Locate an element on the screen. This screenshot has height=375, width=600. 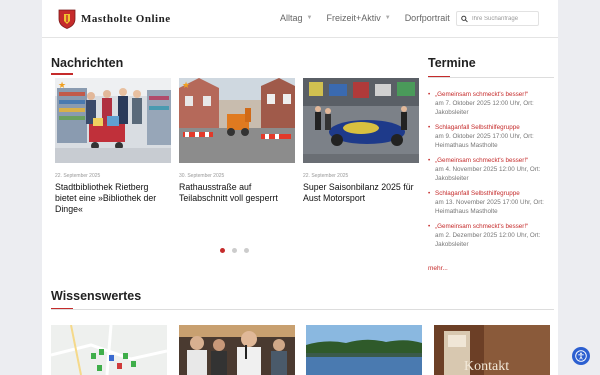
news-image-street: ★ is located at coordinates (237, 120).